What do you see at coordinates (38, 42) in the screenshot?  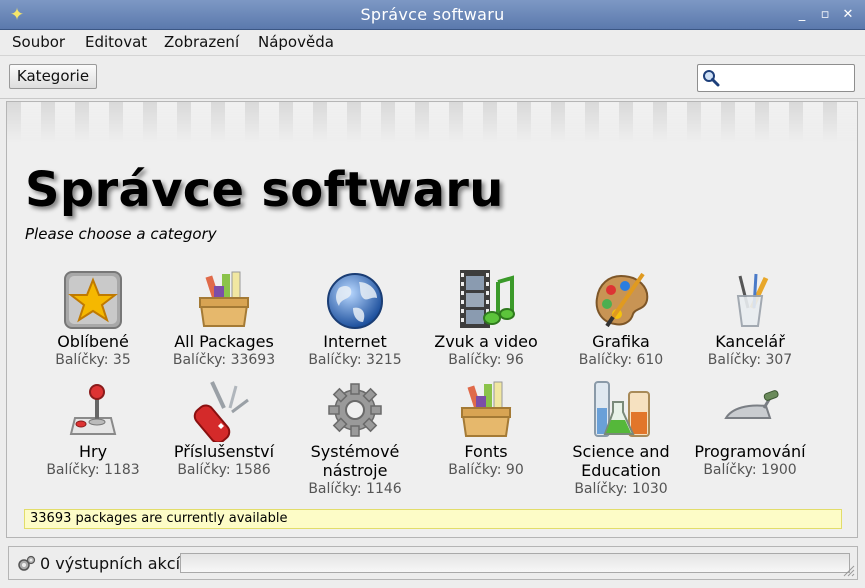 I see `menu-file: Soubor` at bounding box center [38, 42].